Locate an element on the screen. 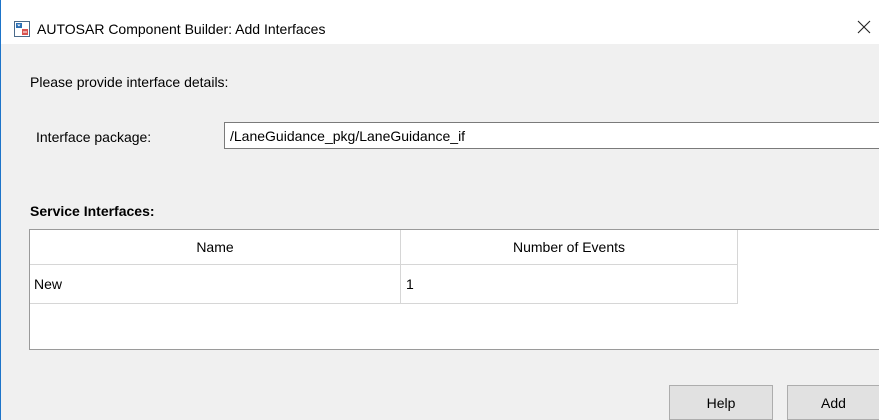 This screenshot has height=420, width=879. instructions-text: Please provide interface details: is located at coordinates (129, 82).